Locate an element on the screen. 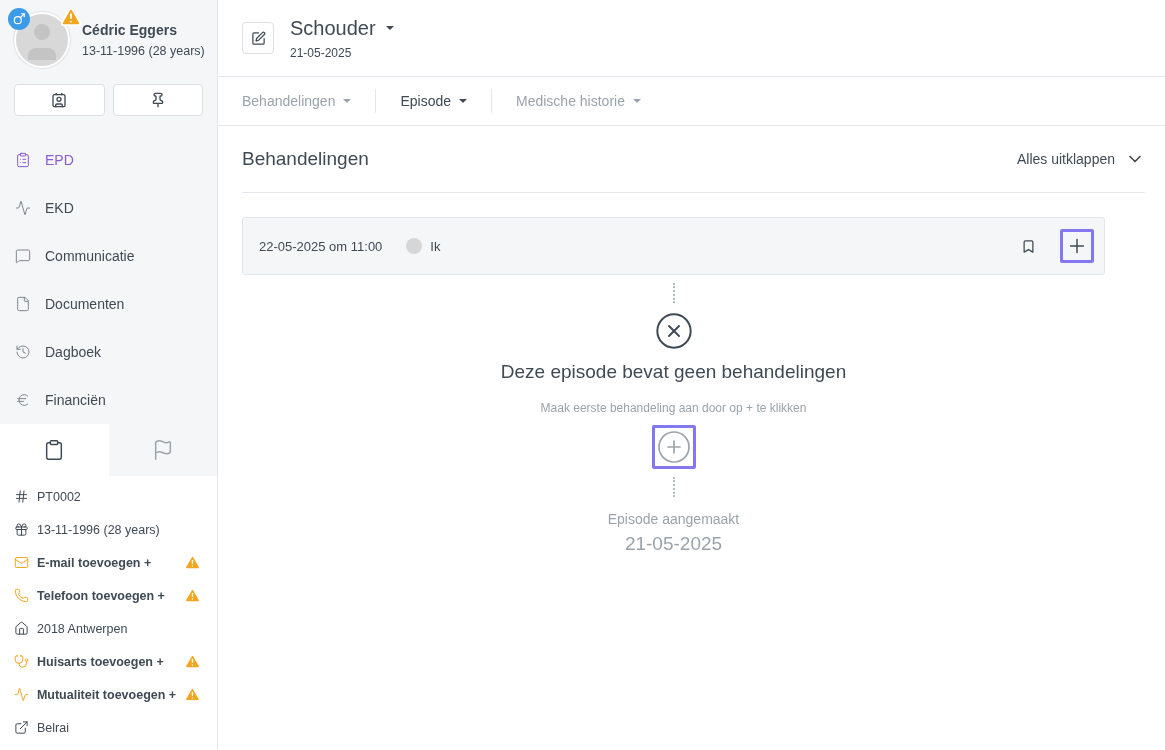 The height and width of the screenshot is (750, 1165). add-link: Telefoon toevoegen + is located at coordinates (106, 595).